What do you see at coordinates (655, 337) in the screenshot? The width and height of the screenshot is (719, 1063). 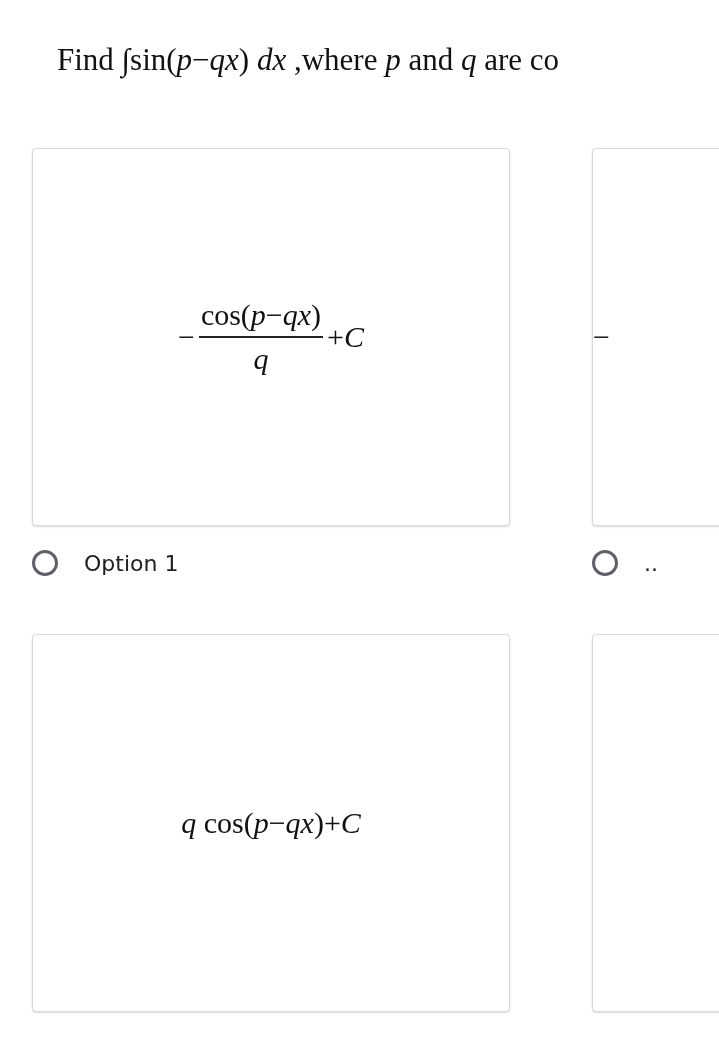 I see `option-card: −` at bounding box center [655, 337].